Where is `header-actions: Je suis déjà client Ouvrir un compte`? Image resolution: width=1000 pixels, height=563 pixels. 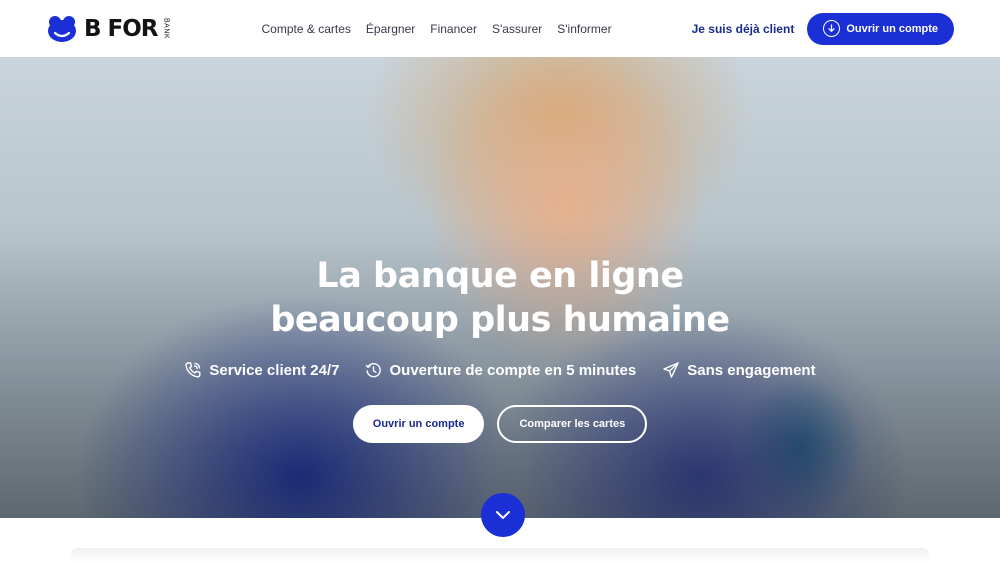
header-actions: Je suis déjà client Ouvrir un compte is located at coordinates (823, 28).